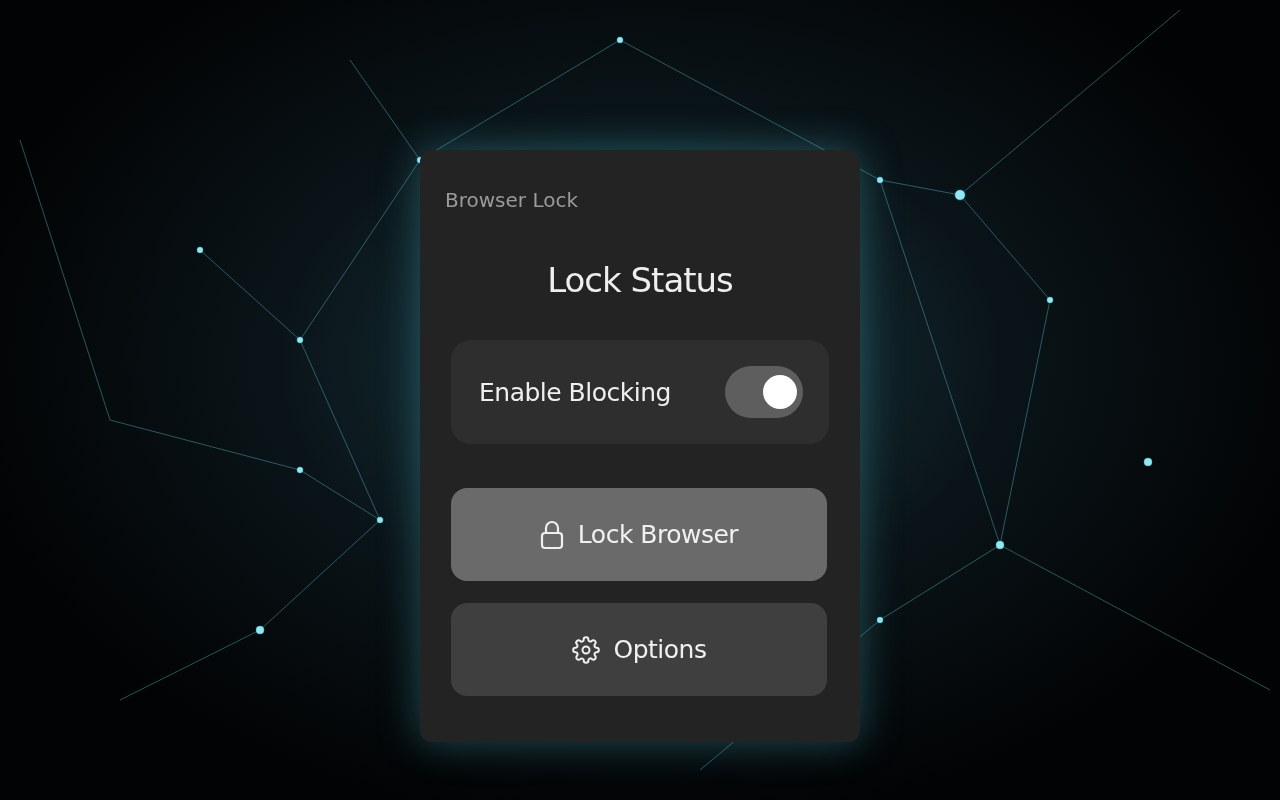 This screenshot has height=800, width=1280. Describe the element at coordinates (639, 534) in the screenshot. I see `lock-browser-button: Lock Browser` at that location.